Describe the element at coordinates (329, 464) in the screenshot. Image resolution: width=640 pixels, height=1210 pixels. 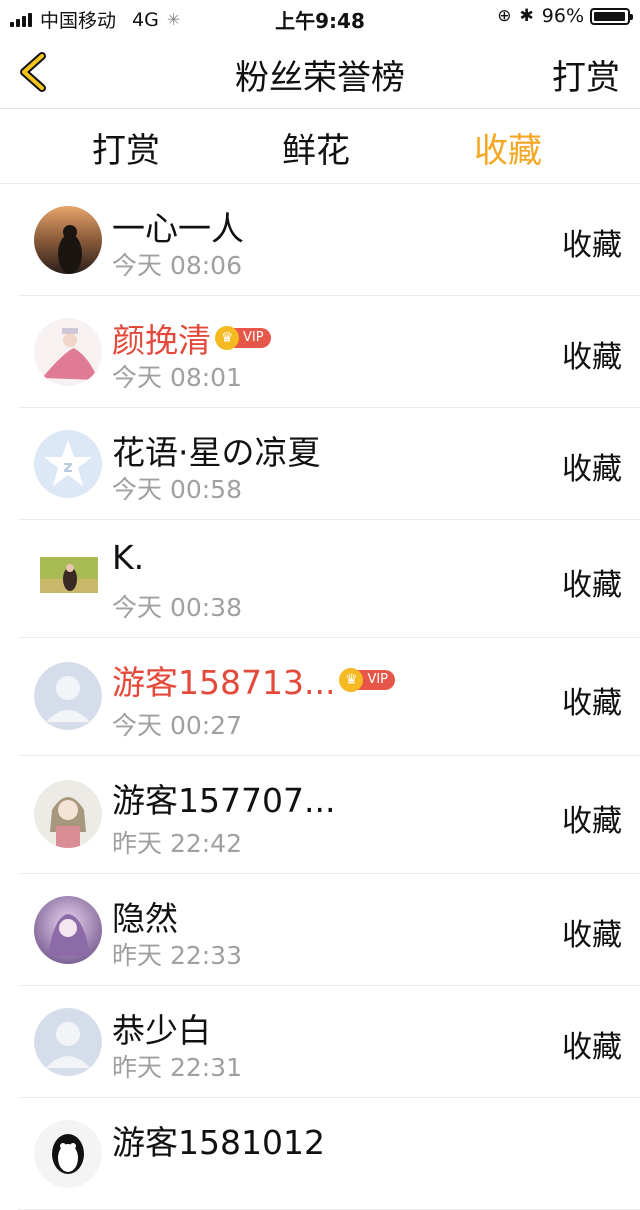
I see `list-item: z 花语·星の凉夏 今天 00:58 收藏` at that location.